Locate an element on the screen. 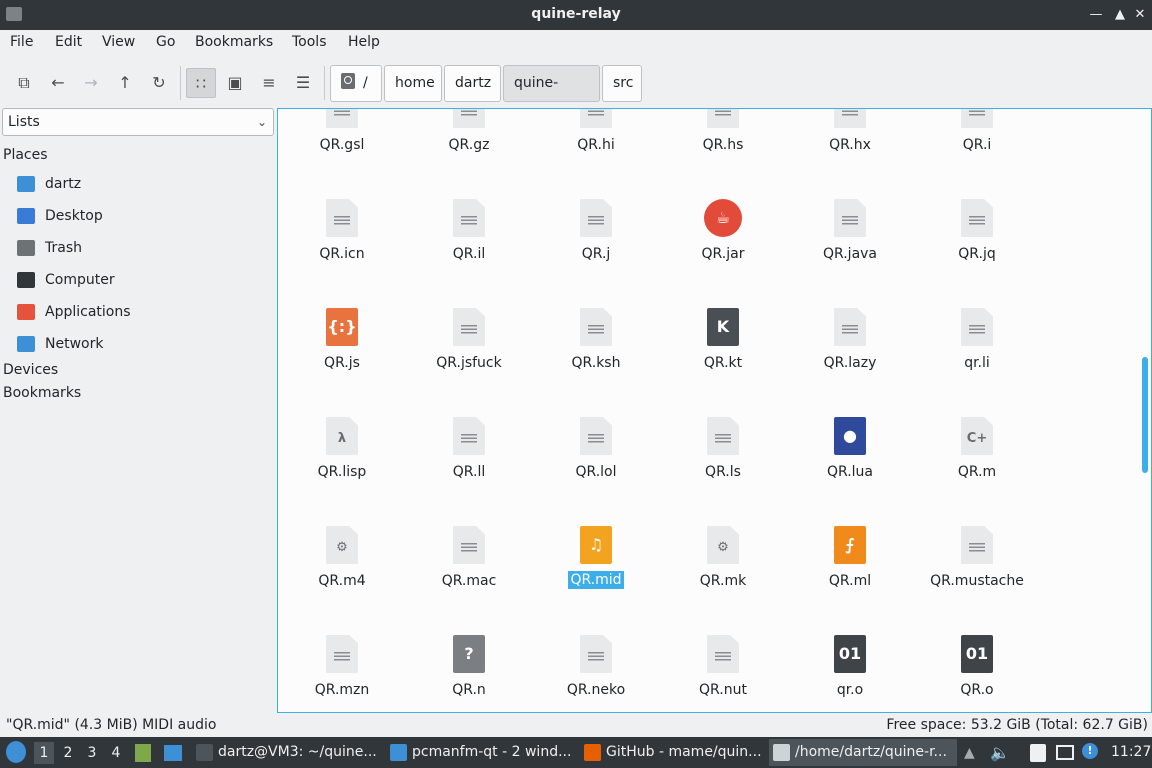 This screenshot has height=768, width=1152. notification-icon: ! is located at coordinates (1090, 751).